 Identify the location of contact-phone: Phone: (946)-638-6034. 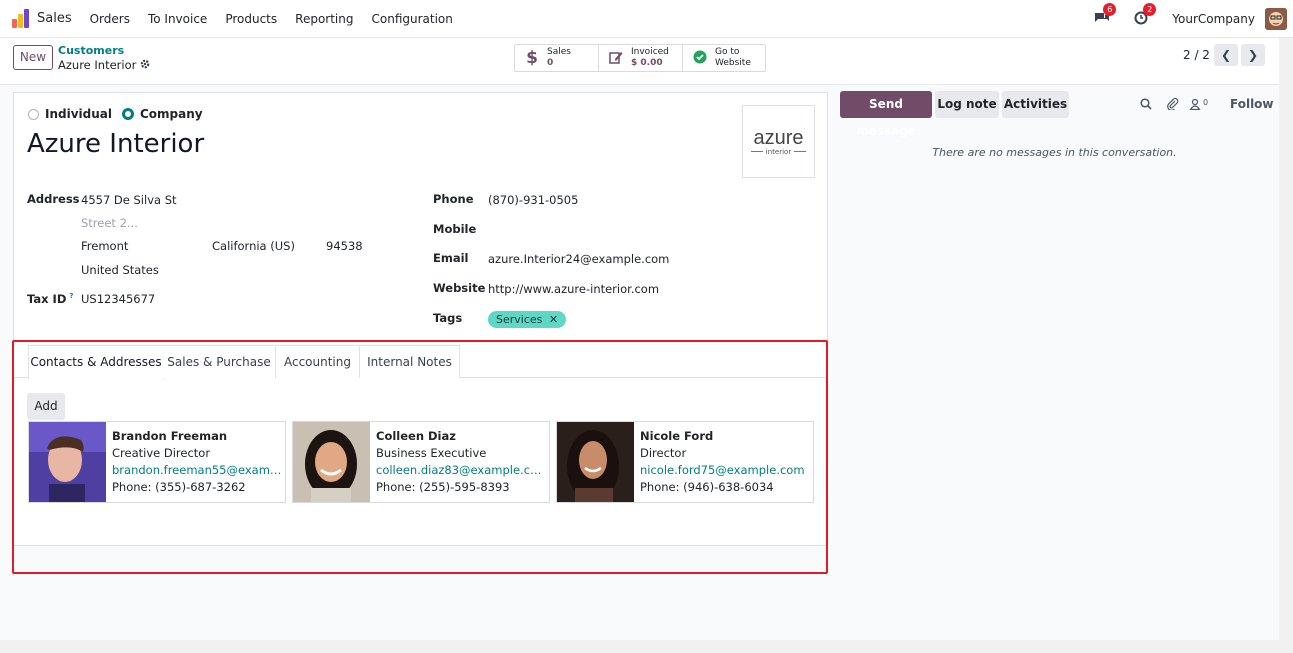
(707, 487).